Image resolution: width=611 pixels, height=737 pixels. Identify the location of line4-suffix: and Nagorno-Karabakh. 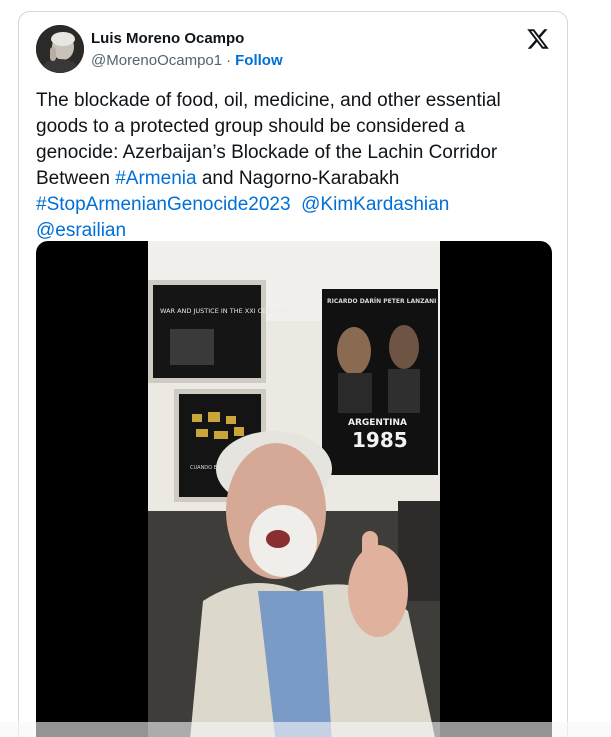
(298, 178).